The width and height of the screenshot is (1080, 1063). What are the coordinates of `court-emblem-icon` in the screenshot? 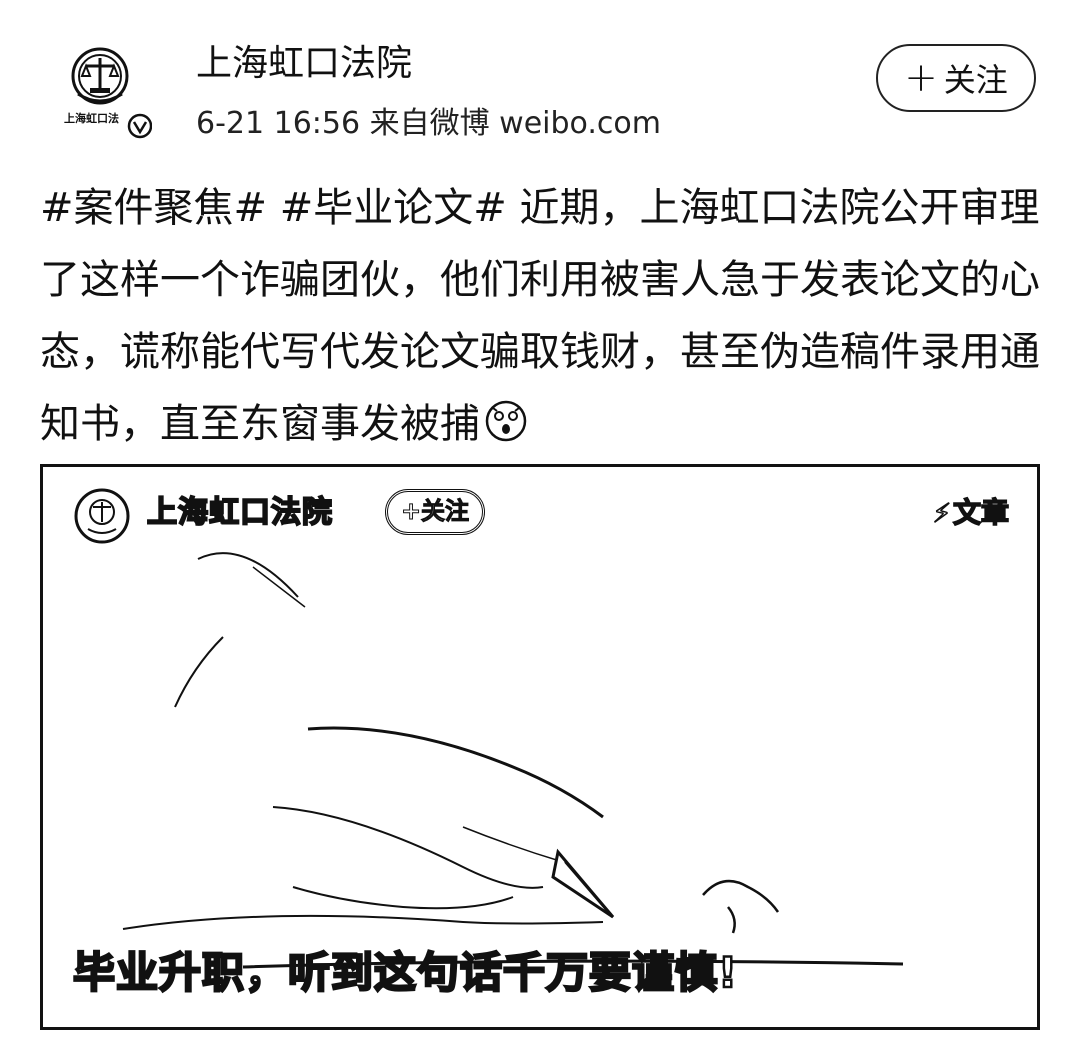 It's located at (102, 516).